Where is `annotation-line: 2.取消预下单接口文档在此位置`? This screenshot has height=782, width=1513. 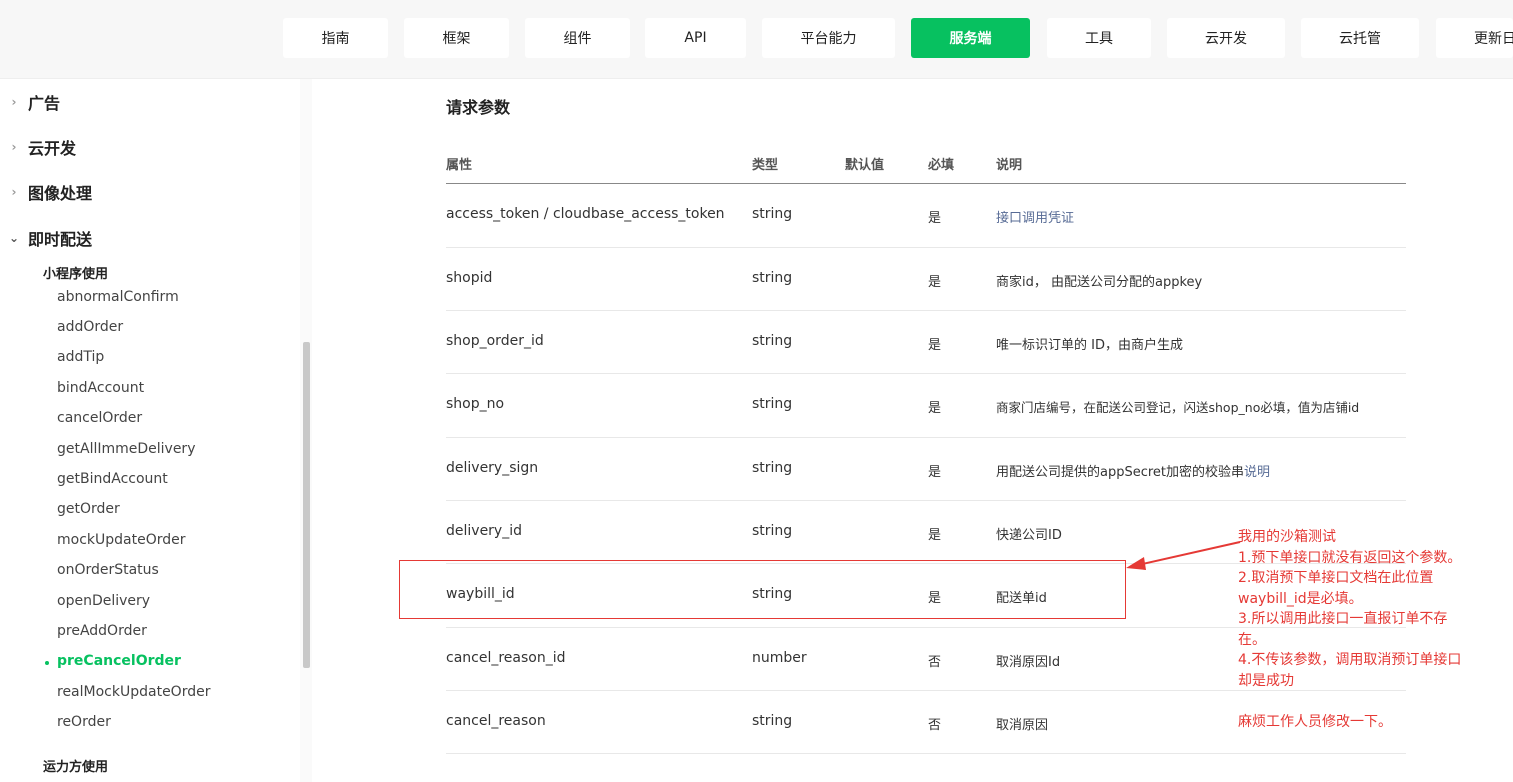
annotation-line: 2.取消预下单接口文档在此位置 is located at coordinates (1336, 578).